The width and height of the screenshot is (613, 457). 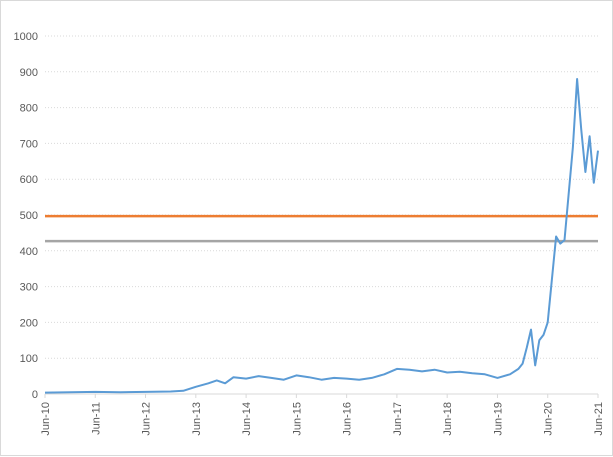 I want to click on x-tick-label: Jun-16, so click(x=348, y=419).